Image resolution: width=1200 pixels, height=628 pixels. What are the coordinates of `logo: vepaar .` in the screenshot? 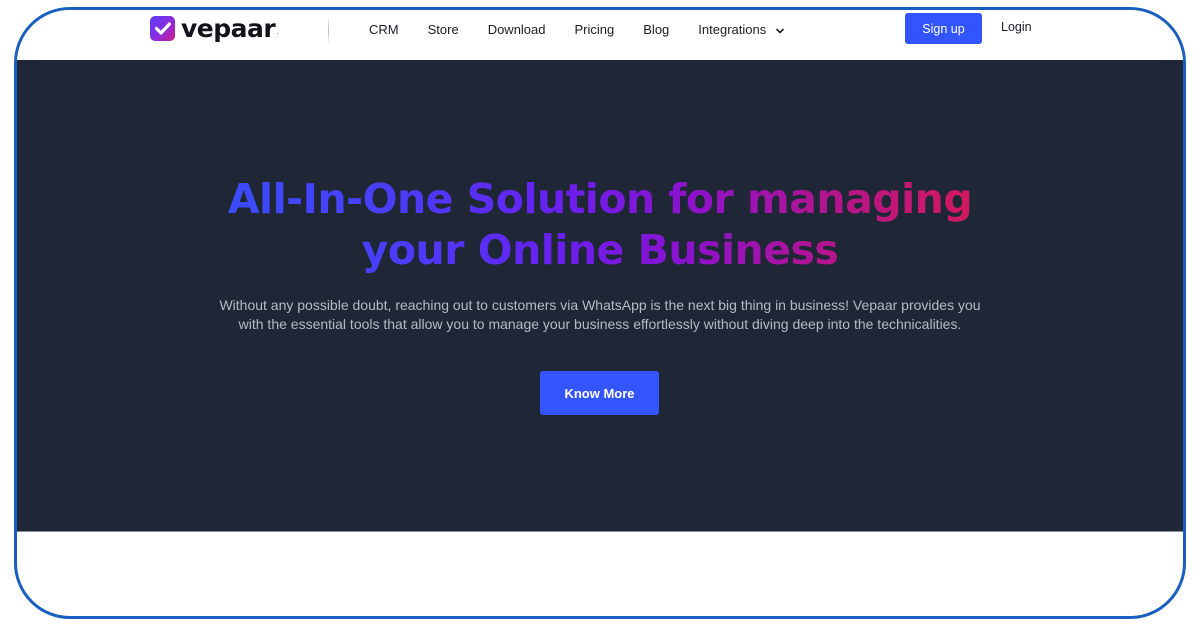 It's located at (214, 28).